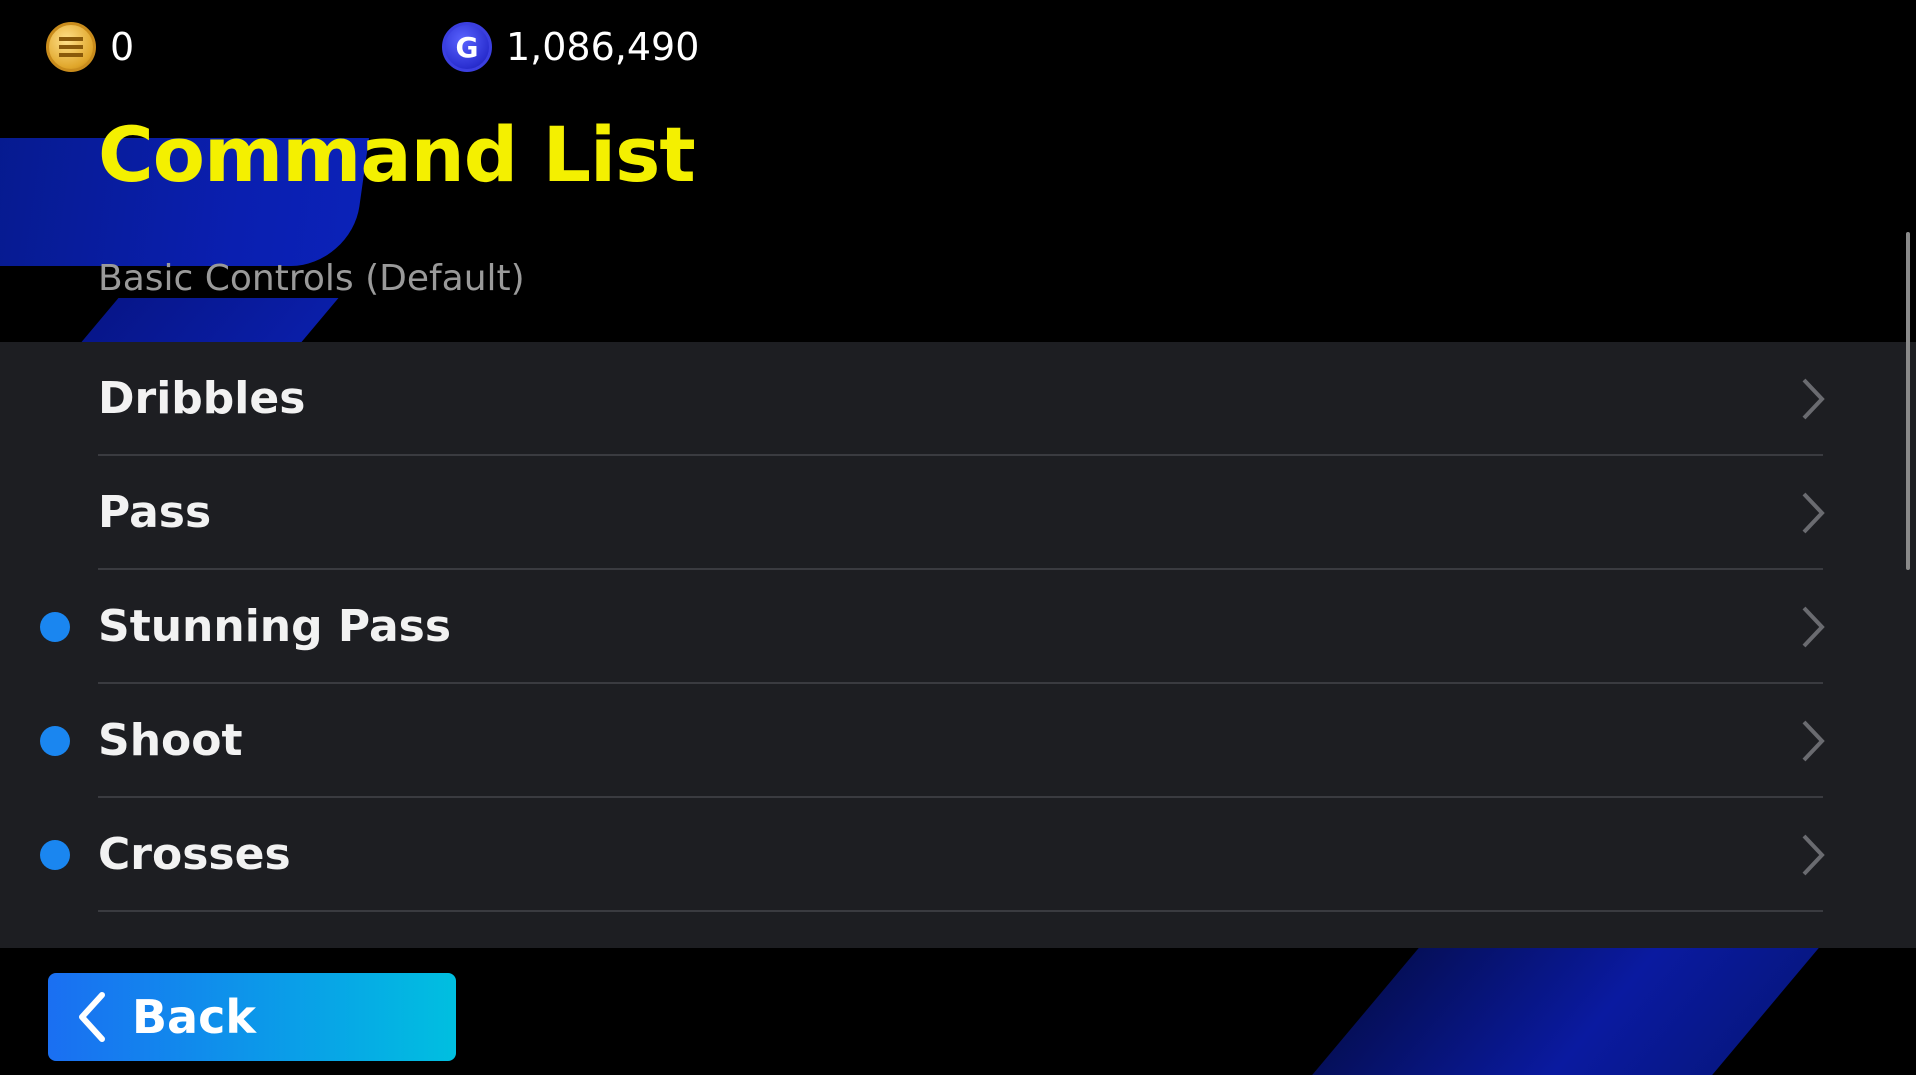 The width and height of the screenshot is (1916, 1075). I want to click on coin-icon, so click(71, 47).